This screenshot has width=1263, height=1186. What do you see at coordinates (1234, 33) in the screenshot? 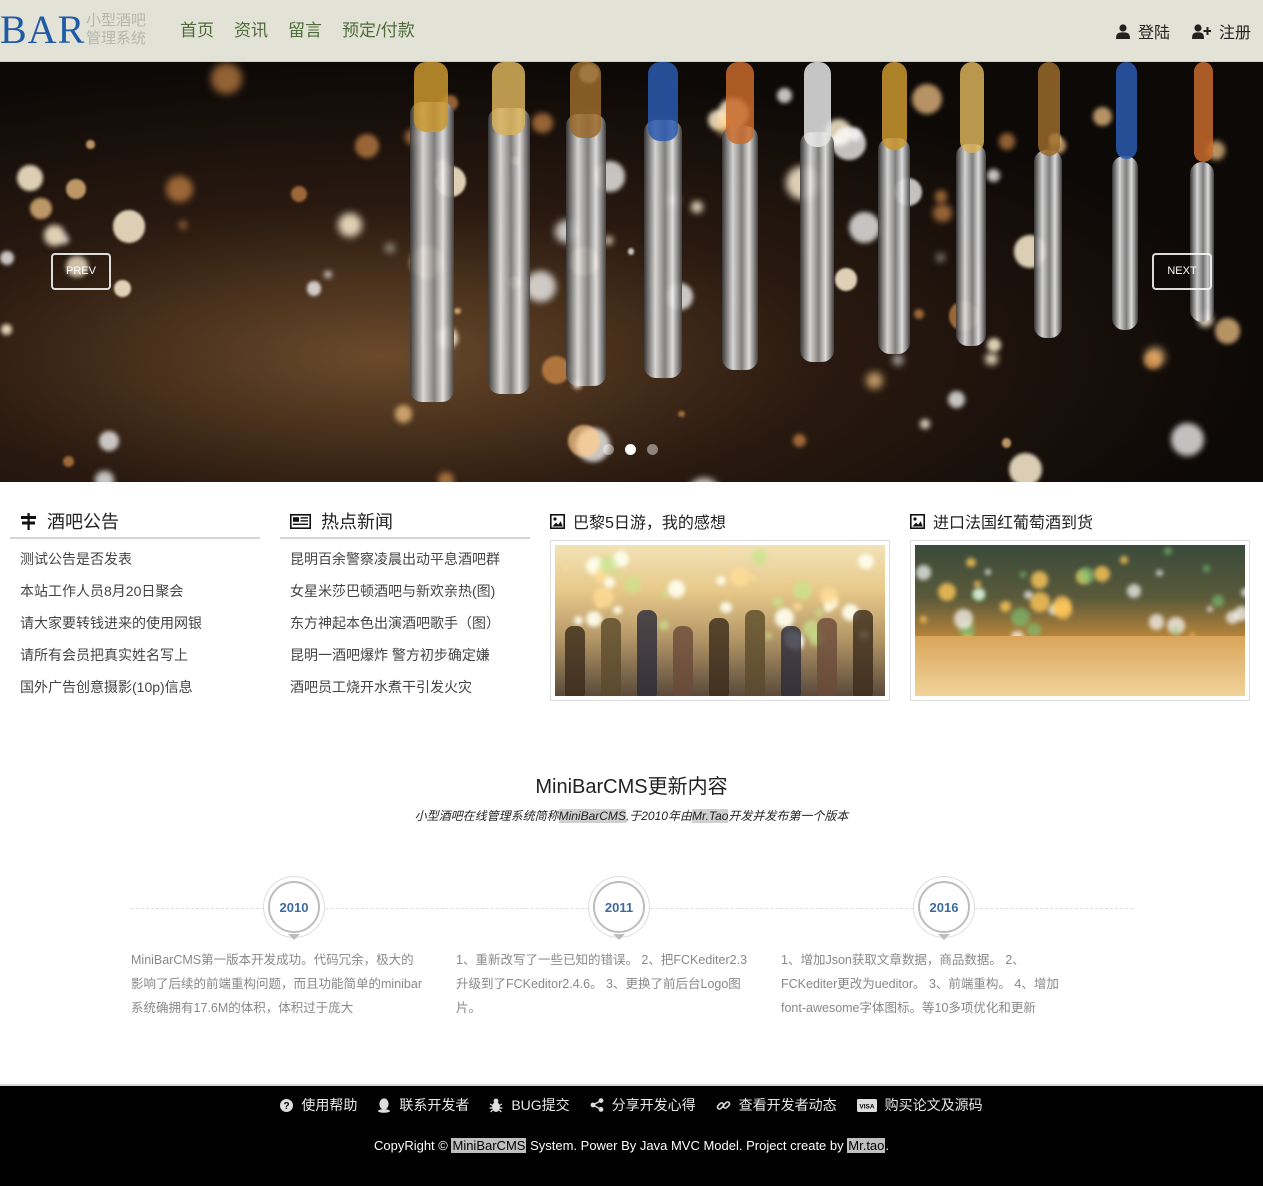
I see `register-label: 注册` at bounding box center [1234, 33].